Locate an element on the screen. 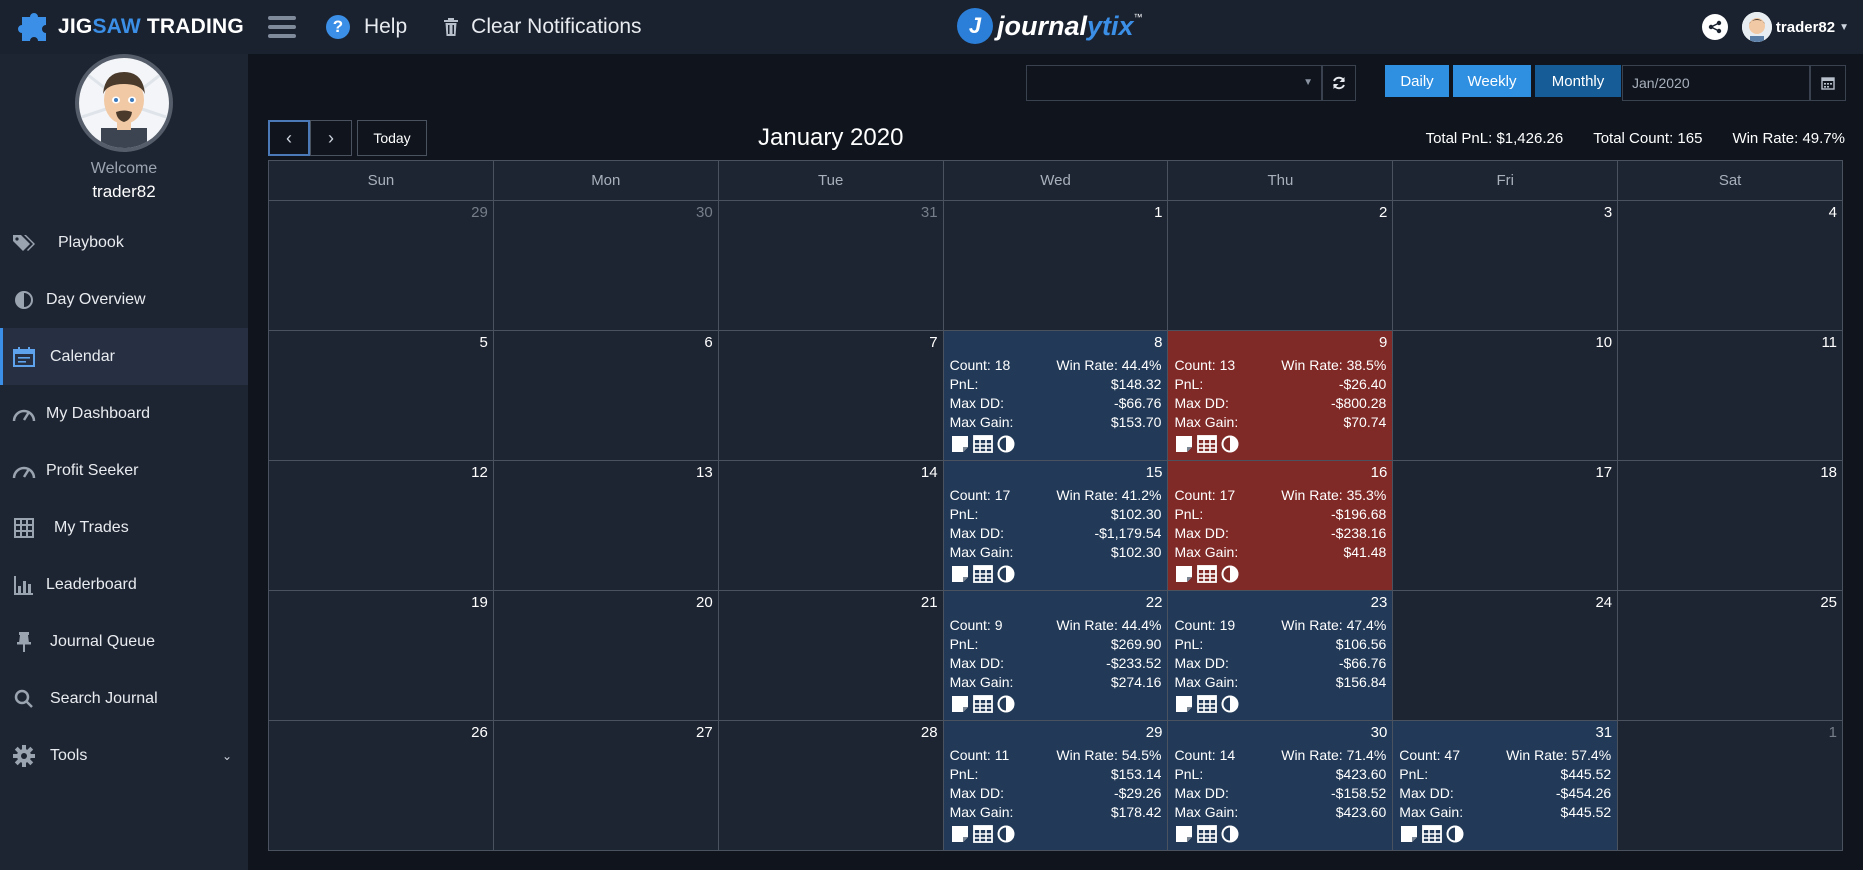  calendar-day-cell: 21 is located at coordinates (831, 656).